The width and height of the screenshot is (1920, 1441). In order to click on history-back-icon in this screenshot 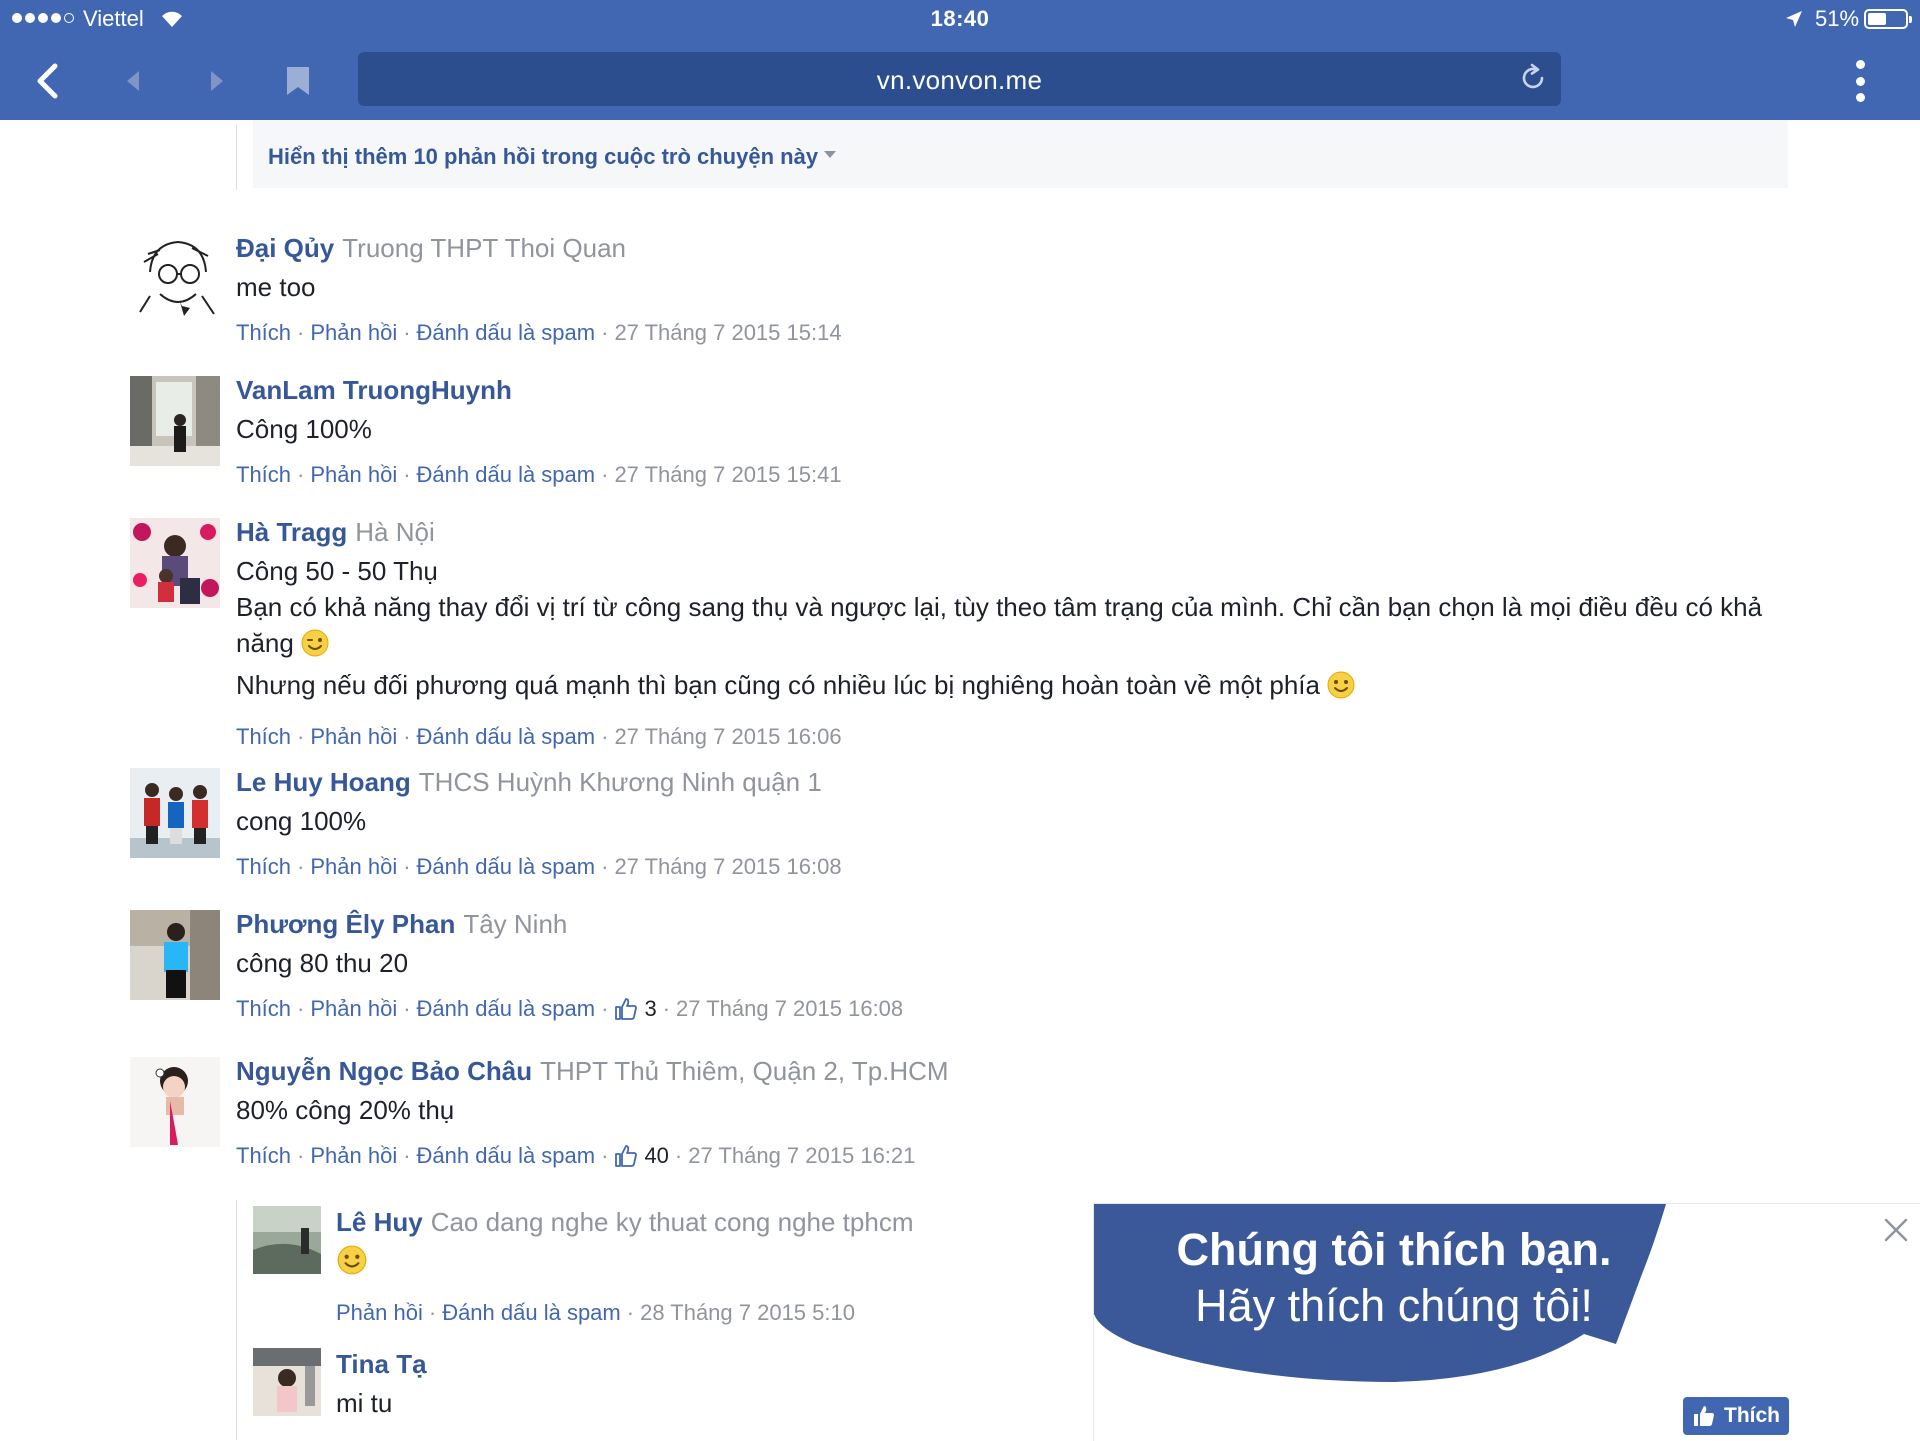, I will do `click(133, 81)`.